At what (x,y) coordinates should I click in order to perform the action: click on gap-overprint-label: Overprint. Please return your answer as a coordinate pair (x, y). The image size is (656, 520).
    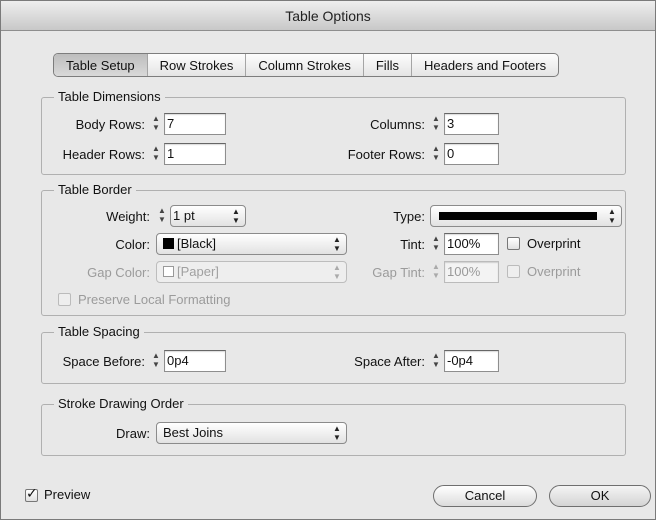
    Looking at the image, I should click on (554, 271).